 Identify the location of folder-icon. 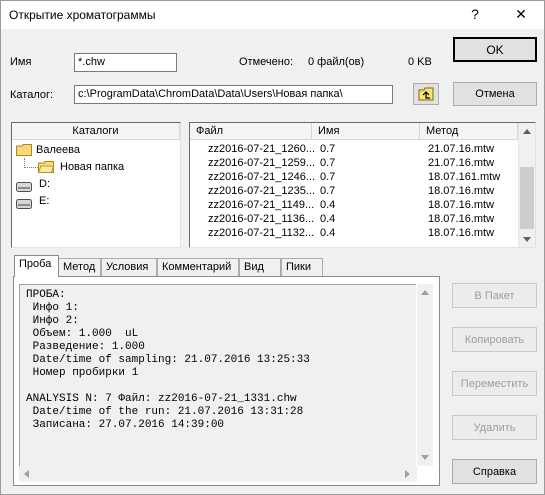
(24, 150).